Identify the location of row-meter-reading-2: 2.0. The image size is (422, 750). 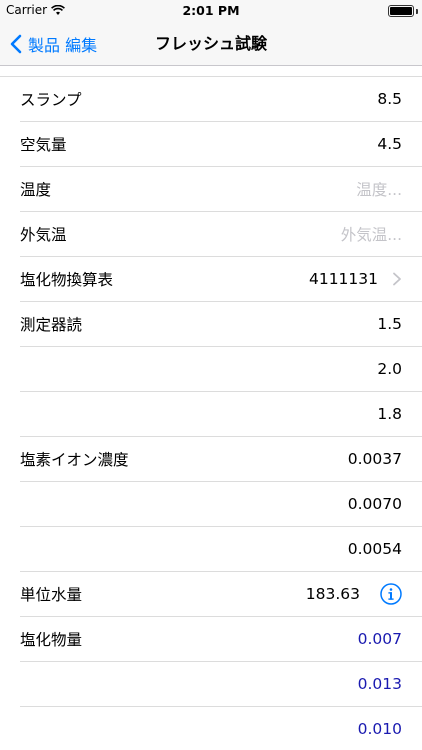
(221, 369).